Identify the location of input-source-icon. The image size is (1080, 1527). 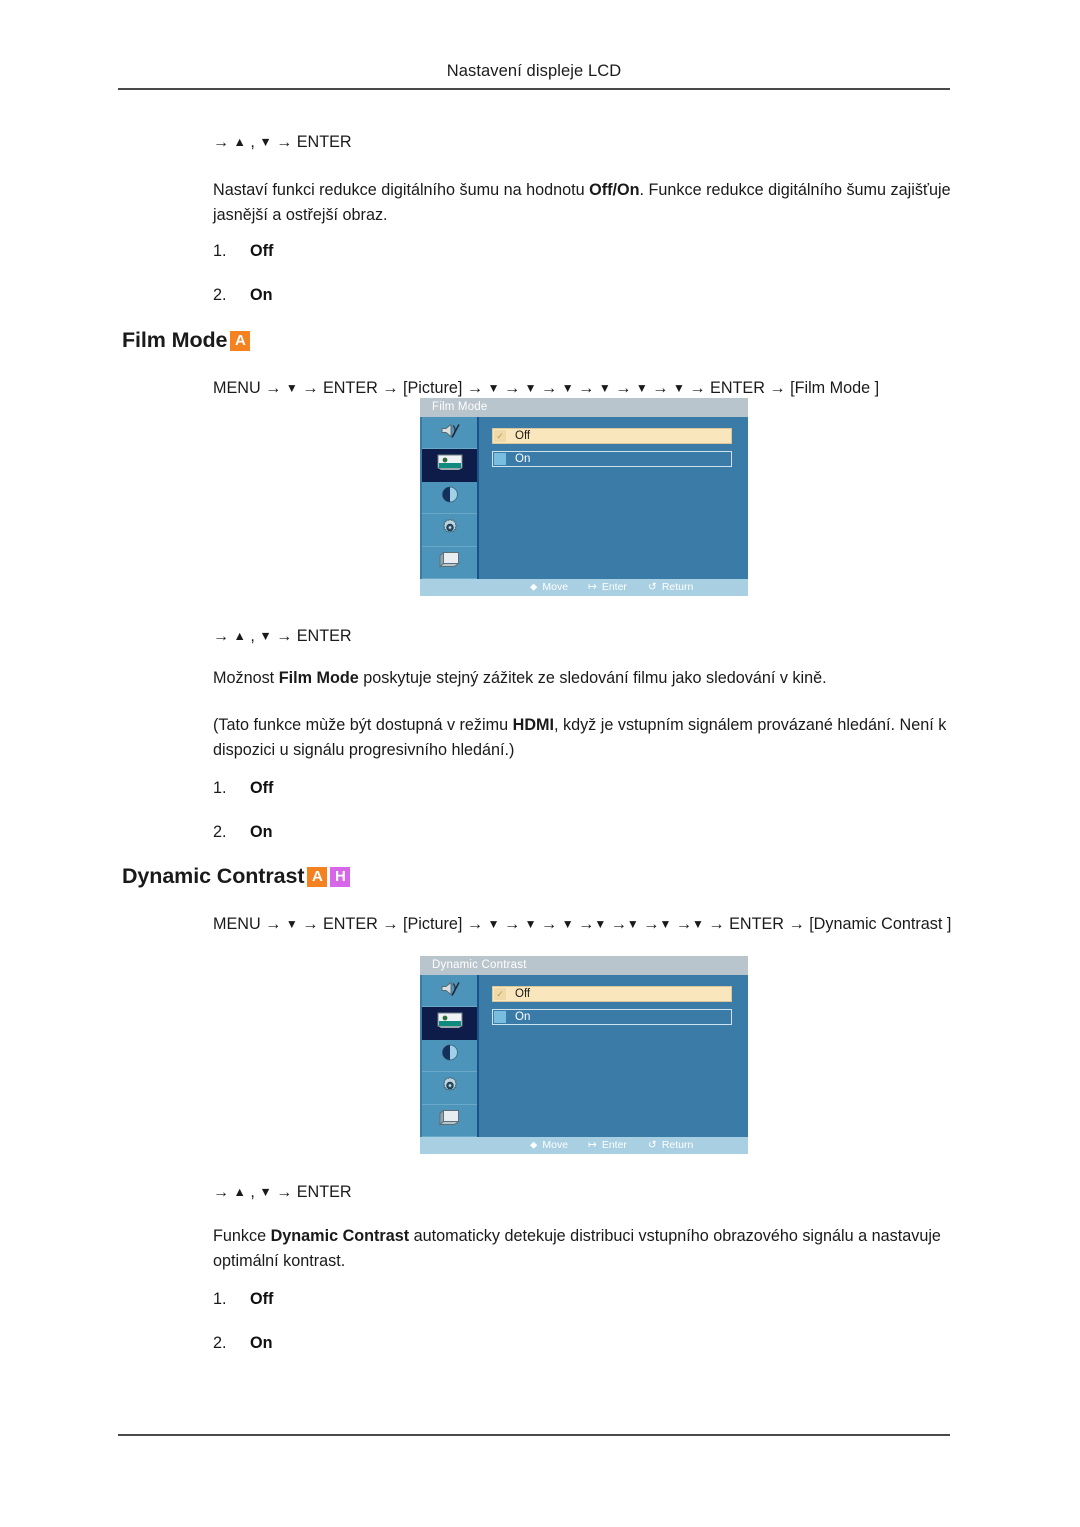
(449, 562).